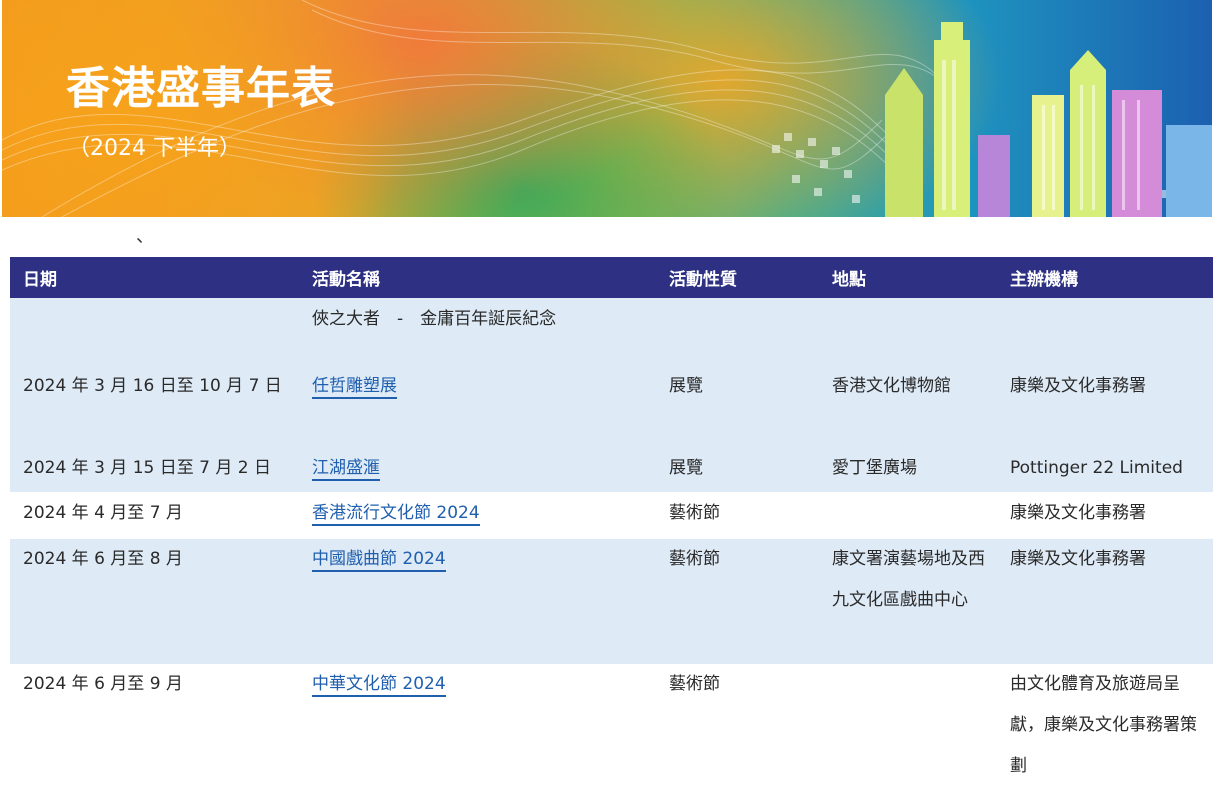  Describe the element at coordinates (379, 685) in the screenshot. I see `event-link: 中華文化節 2024` at that location.